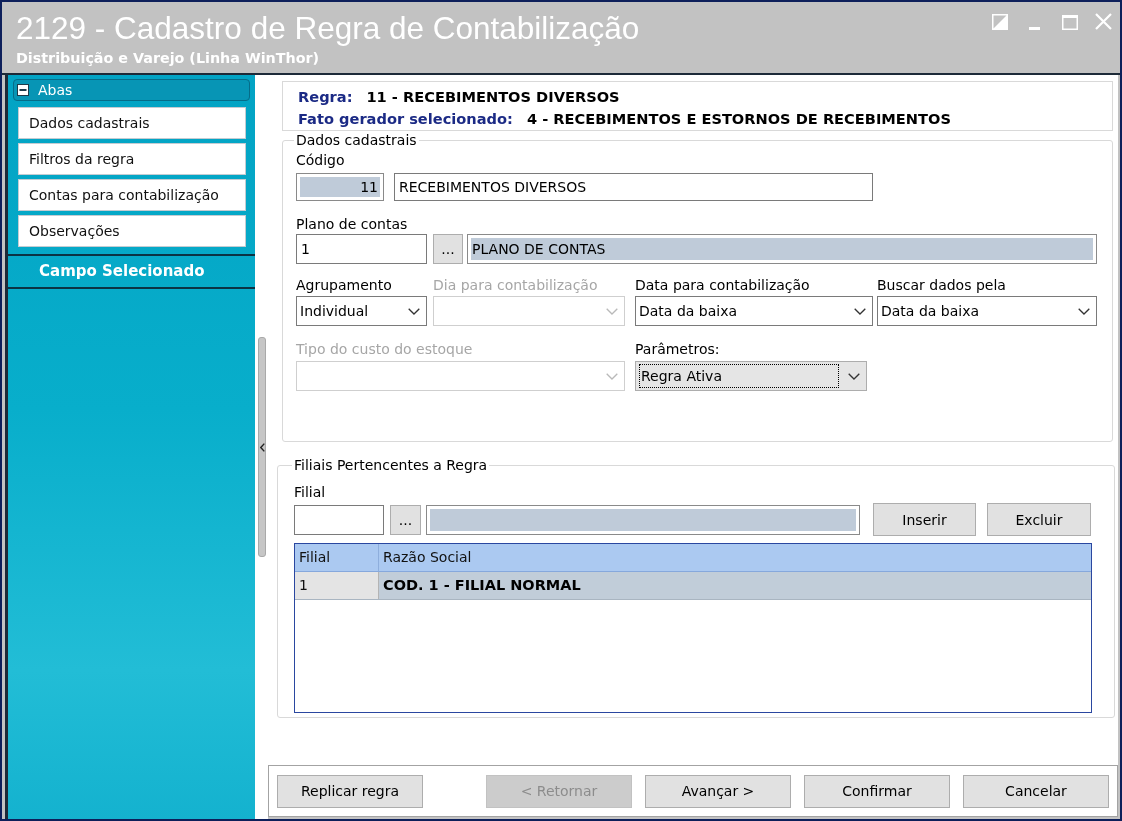  Describe the element at coordinates (1036, 791) in the screenshot. I see `cancel-button: Cancelar` at that location.